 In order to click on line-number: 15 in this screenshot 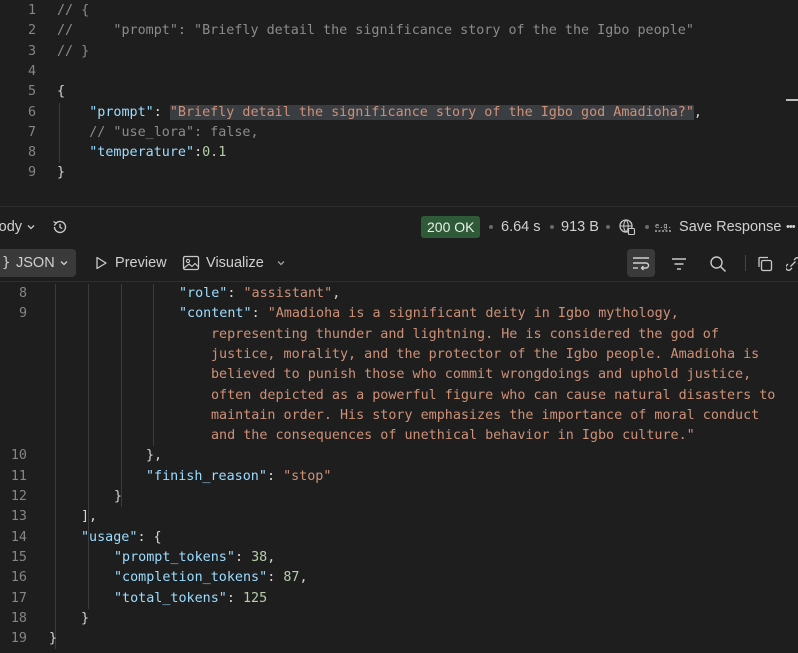, I will do `click(18, 557)`.